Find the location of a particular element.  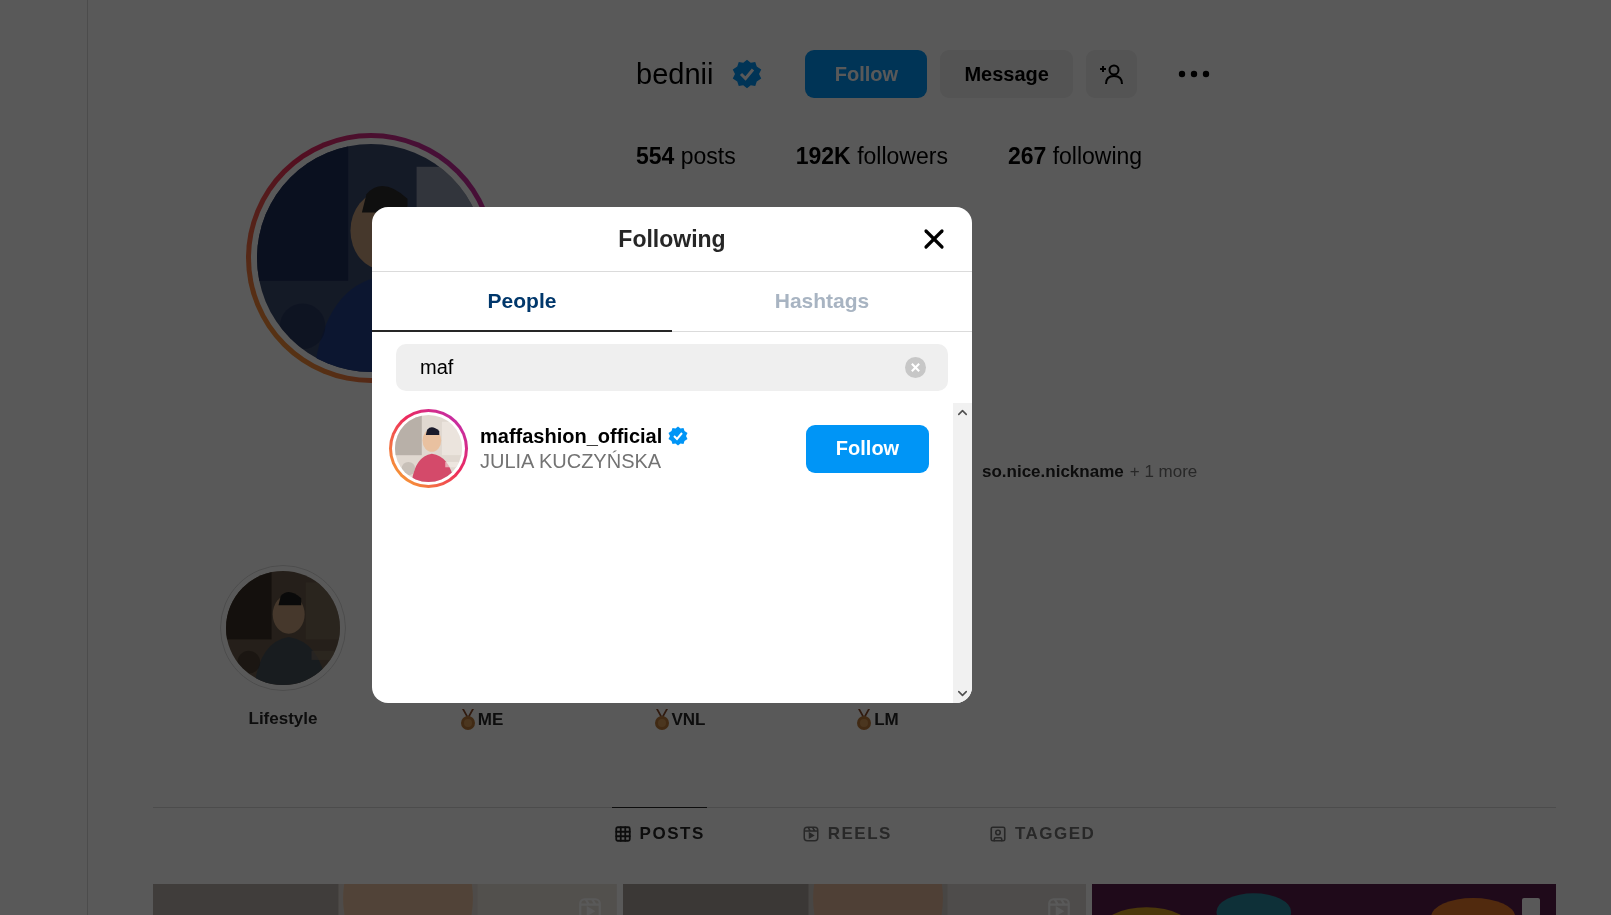

profile-tab: POSTS is located at coordinates (659, 833).